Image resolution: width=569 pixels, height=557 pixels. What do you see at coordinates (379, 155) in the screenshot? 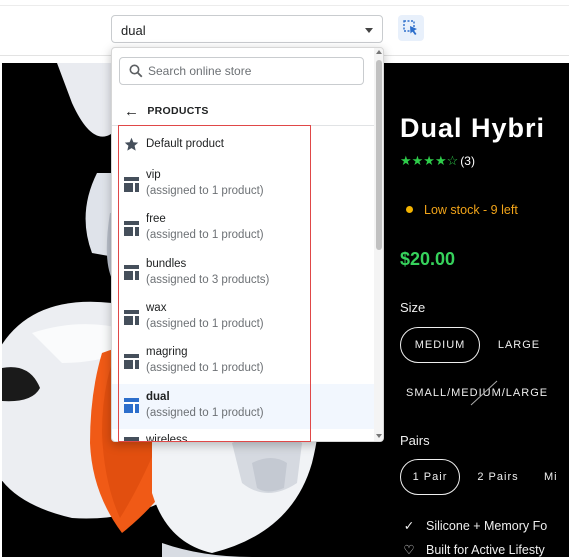
I see `scrollbar-thumb` at bounding box center [379, 155].